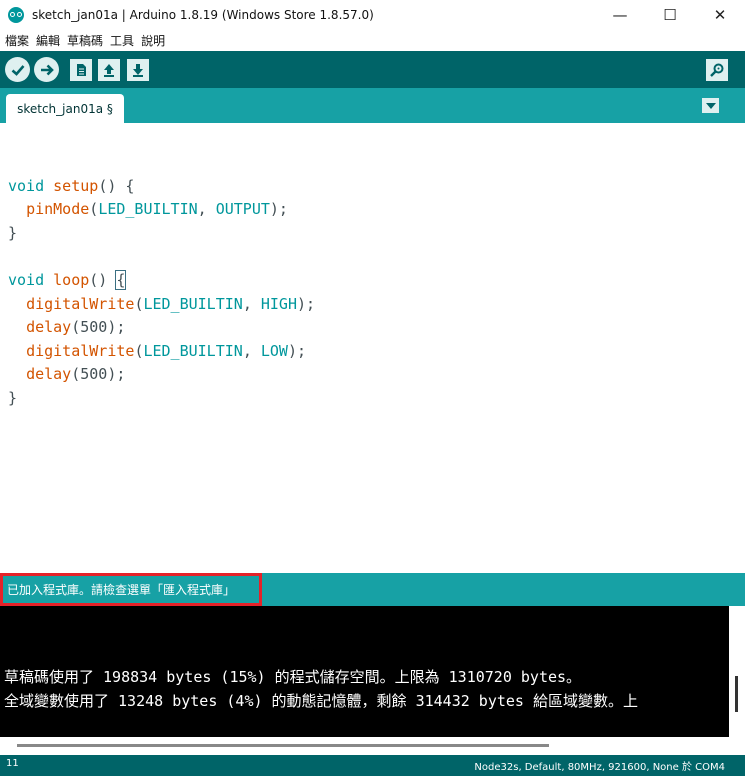  I want to click on close-button: ✕, so click(720, 14).